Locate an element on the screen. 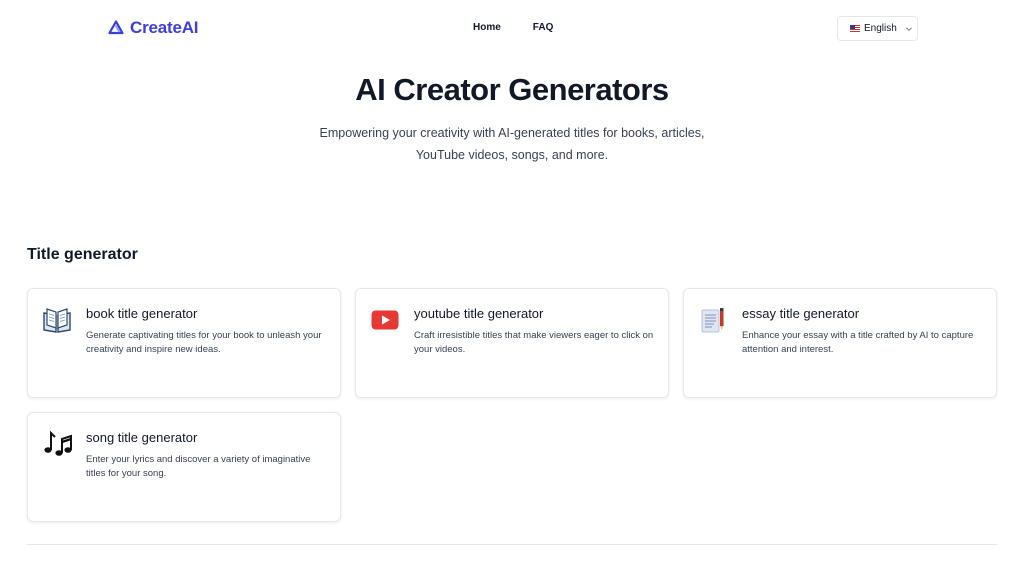 The image size is (1024, 576). main-nav: Home FAQ is located at coordinates (513, 27).